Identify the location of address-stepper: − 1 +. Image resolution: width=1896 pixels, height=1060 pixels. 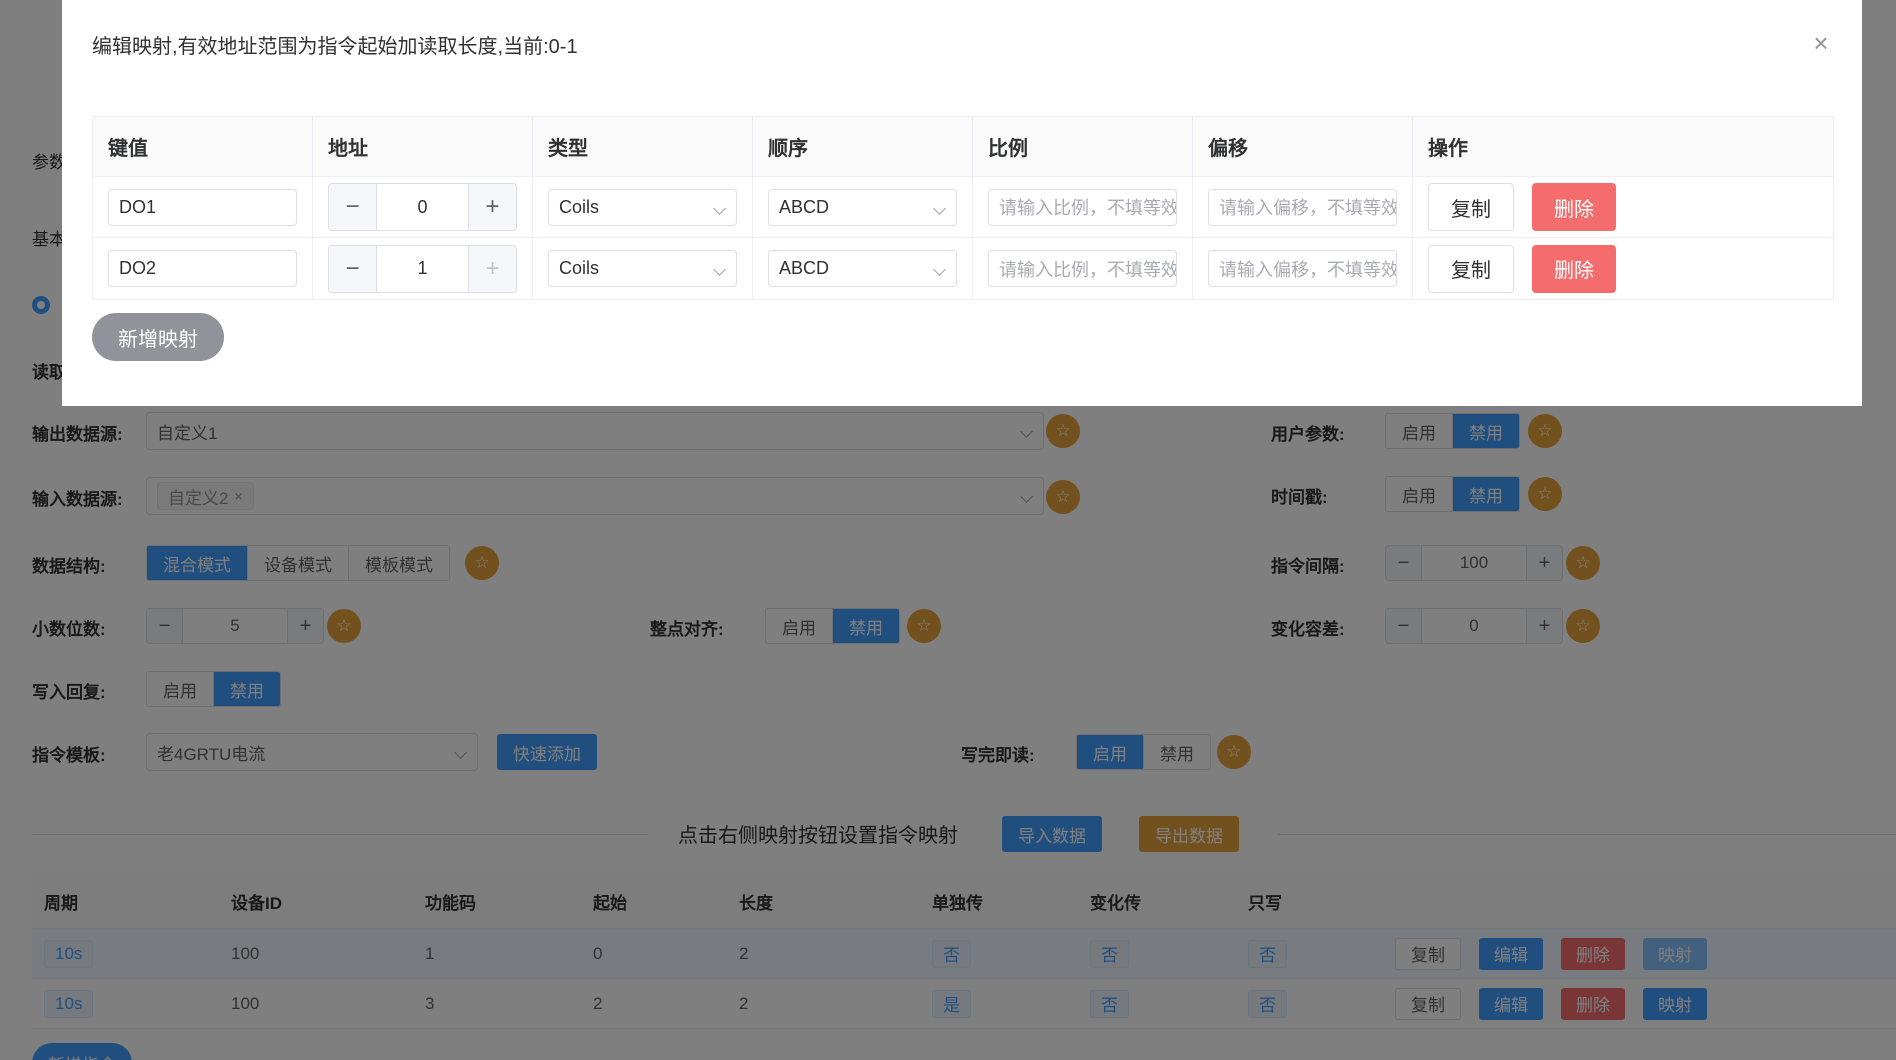
(422, 268).